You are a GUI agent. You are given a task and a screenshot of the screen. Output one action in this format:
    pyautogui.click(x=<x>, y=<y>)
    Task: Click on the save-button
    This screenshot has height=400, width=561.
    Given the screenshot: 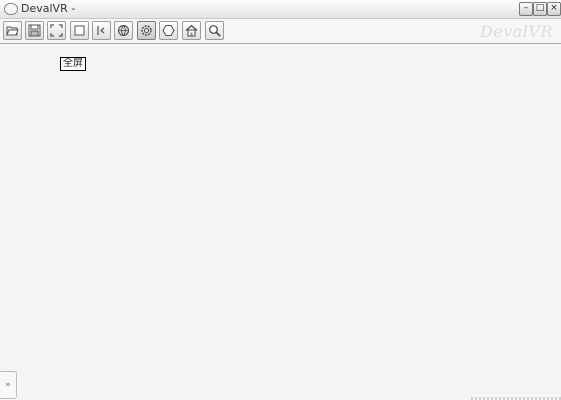 What is the action you would take?
    pyautogui.click(x=34, y=30)
    